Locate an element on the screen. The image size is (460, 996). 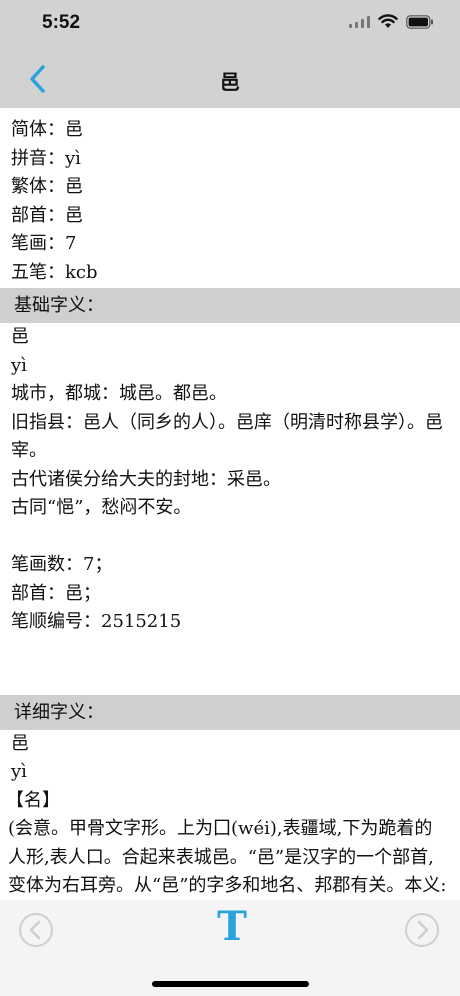
status-icons is located at coordinates (391, 21).